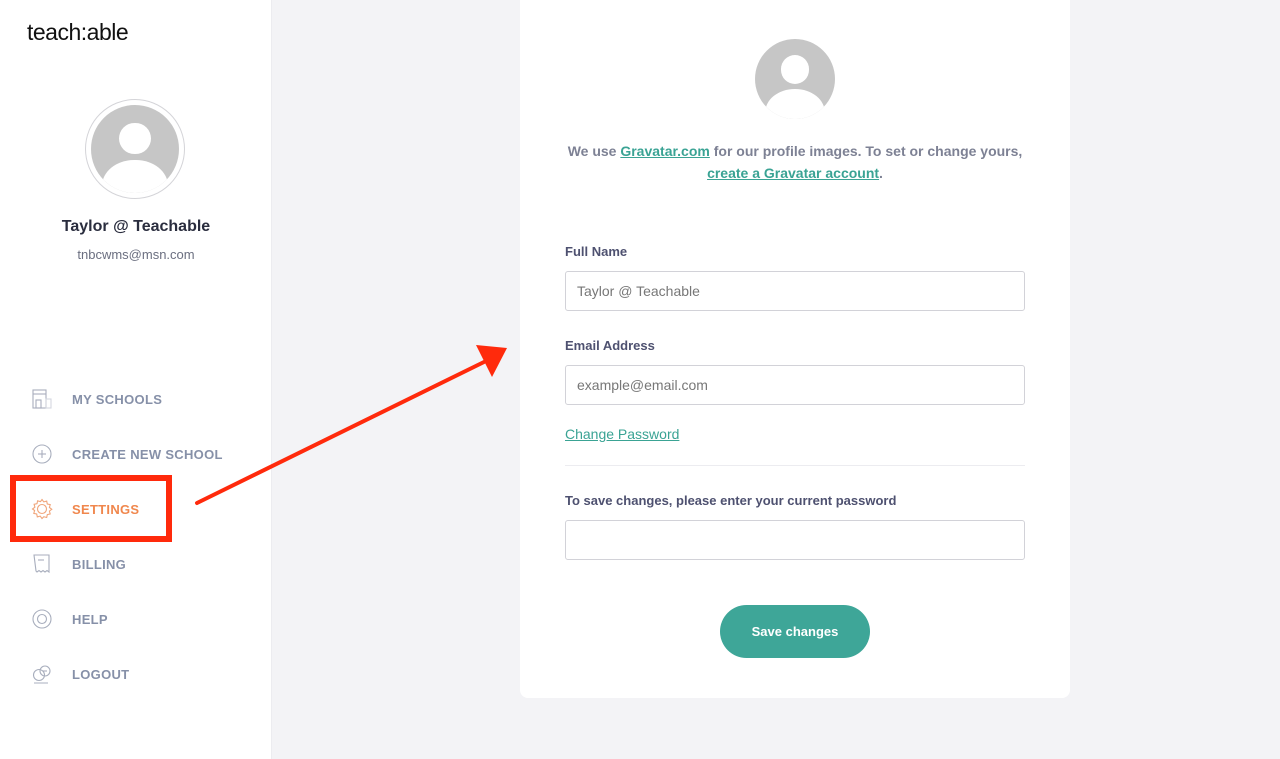 This screenshot has height=759, width=1280. I want to click on sidebar-item-help: HELP, so click(69, 619).